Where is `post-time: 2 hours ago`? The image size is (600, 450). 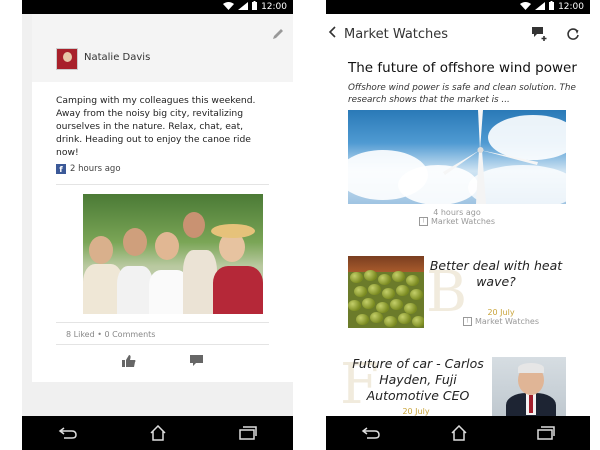
post-time: 2 hours ago is located at coordinates (95, 169).